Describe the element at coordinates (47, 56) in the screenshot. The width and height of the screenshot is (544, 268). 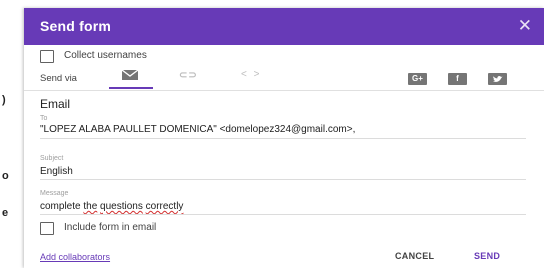
I see `collect-usernames-checkbox` at that location.